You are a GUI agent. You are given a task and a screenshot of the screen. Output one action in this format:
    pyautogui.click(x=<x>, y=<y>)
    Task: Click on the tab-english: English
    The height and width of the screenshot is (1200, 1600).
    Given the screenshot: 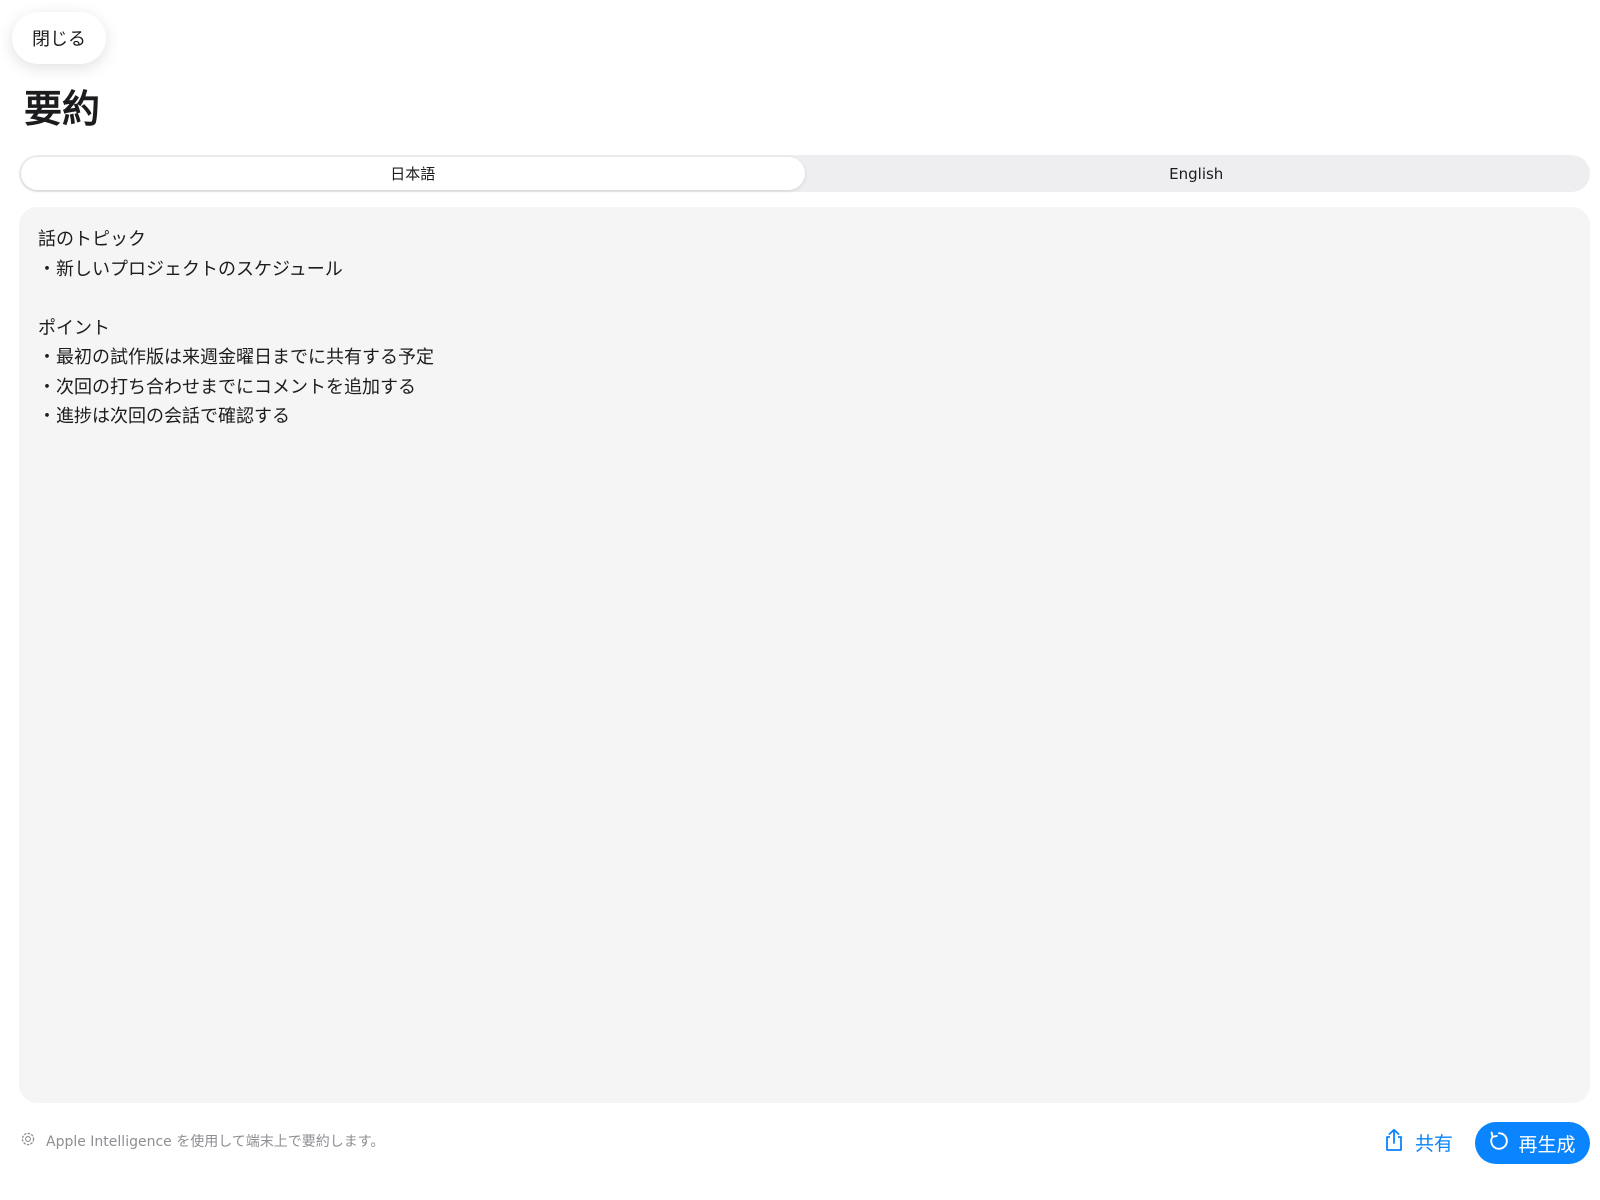 What is the action you would take?
    pyautogui.click(x=1197, y=173)
    